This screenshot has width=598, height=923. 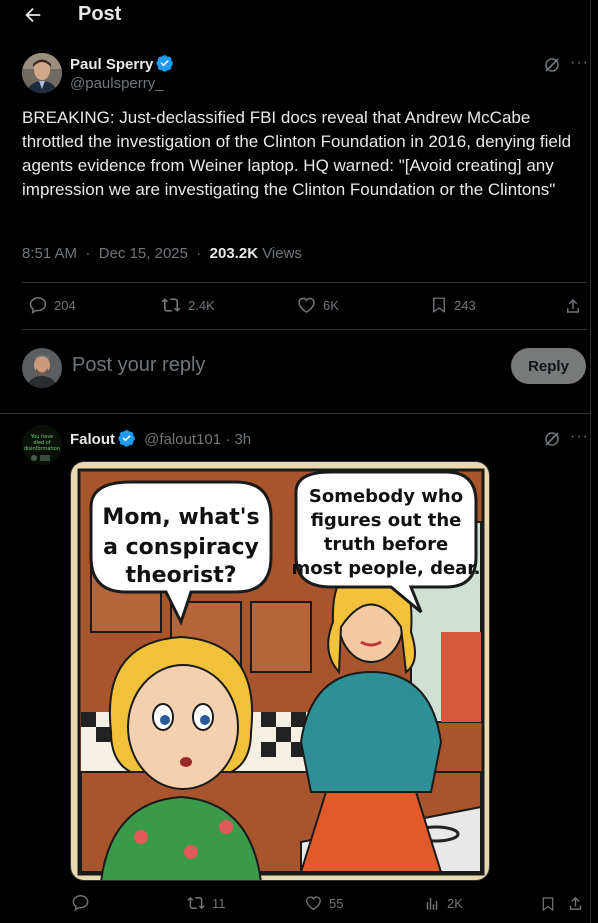 What do you see at coordinates (52, 305) in the screenshot?
I see `reply-action: 204` at bounding box center [52, 305].